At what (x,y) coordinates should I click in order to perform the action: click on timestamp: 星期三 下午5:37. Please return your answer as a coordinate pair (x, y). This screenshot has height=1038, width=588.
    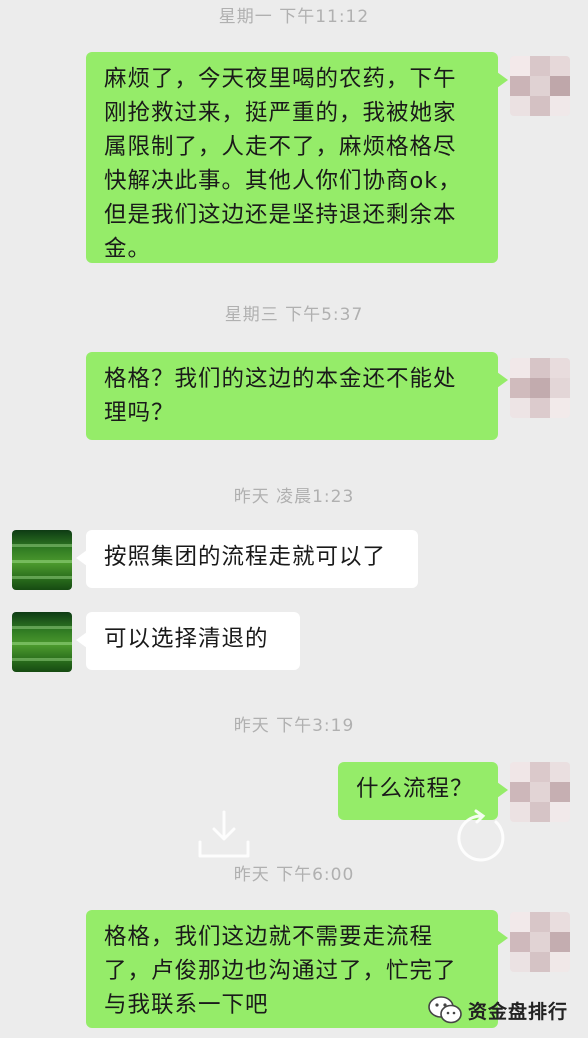
    Looking at the image, I should click on (294, 315).